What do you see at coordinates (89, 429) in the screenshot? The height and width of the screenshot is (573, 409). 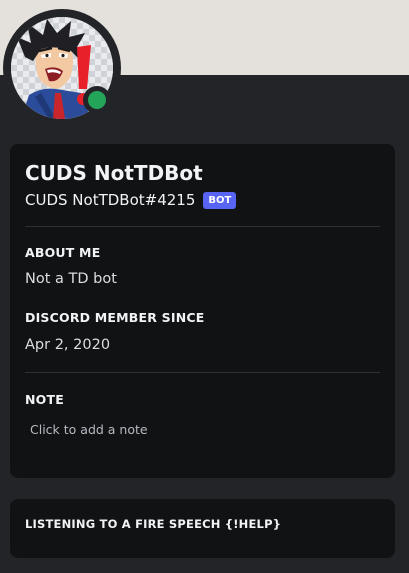 I see `note-placeholder: Click to add a note` at bounding box center [89, 429].